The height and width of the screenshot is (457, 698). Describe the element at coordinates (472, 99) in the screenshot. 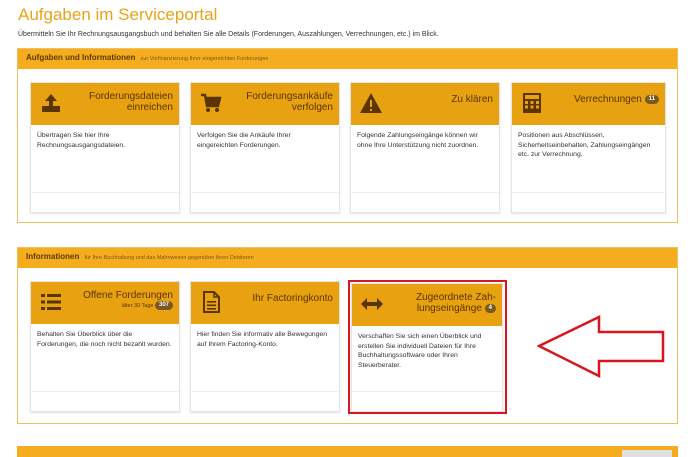

I see `card-title: Zu klären` at that location.